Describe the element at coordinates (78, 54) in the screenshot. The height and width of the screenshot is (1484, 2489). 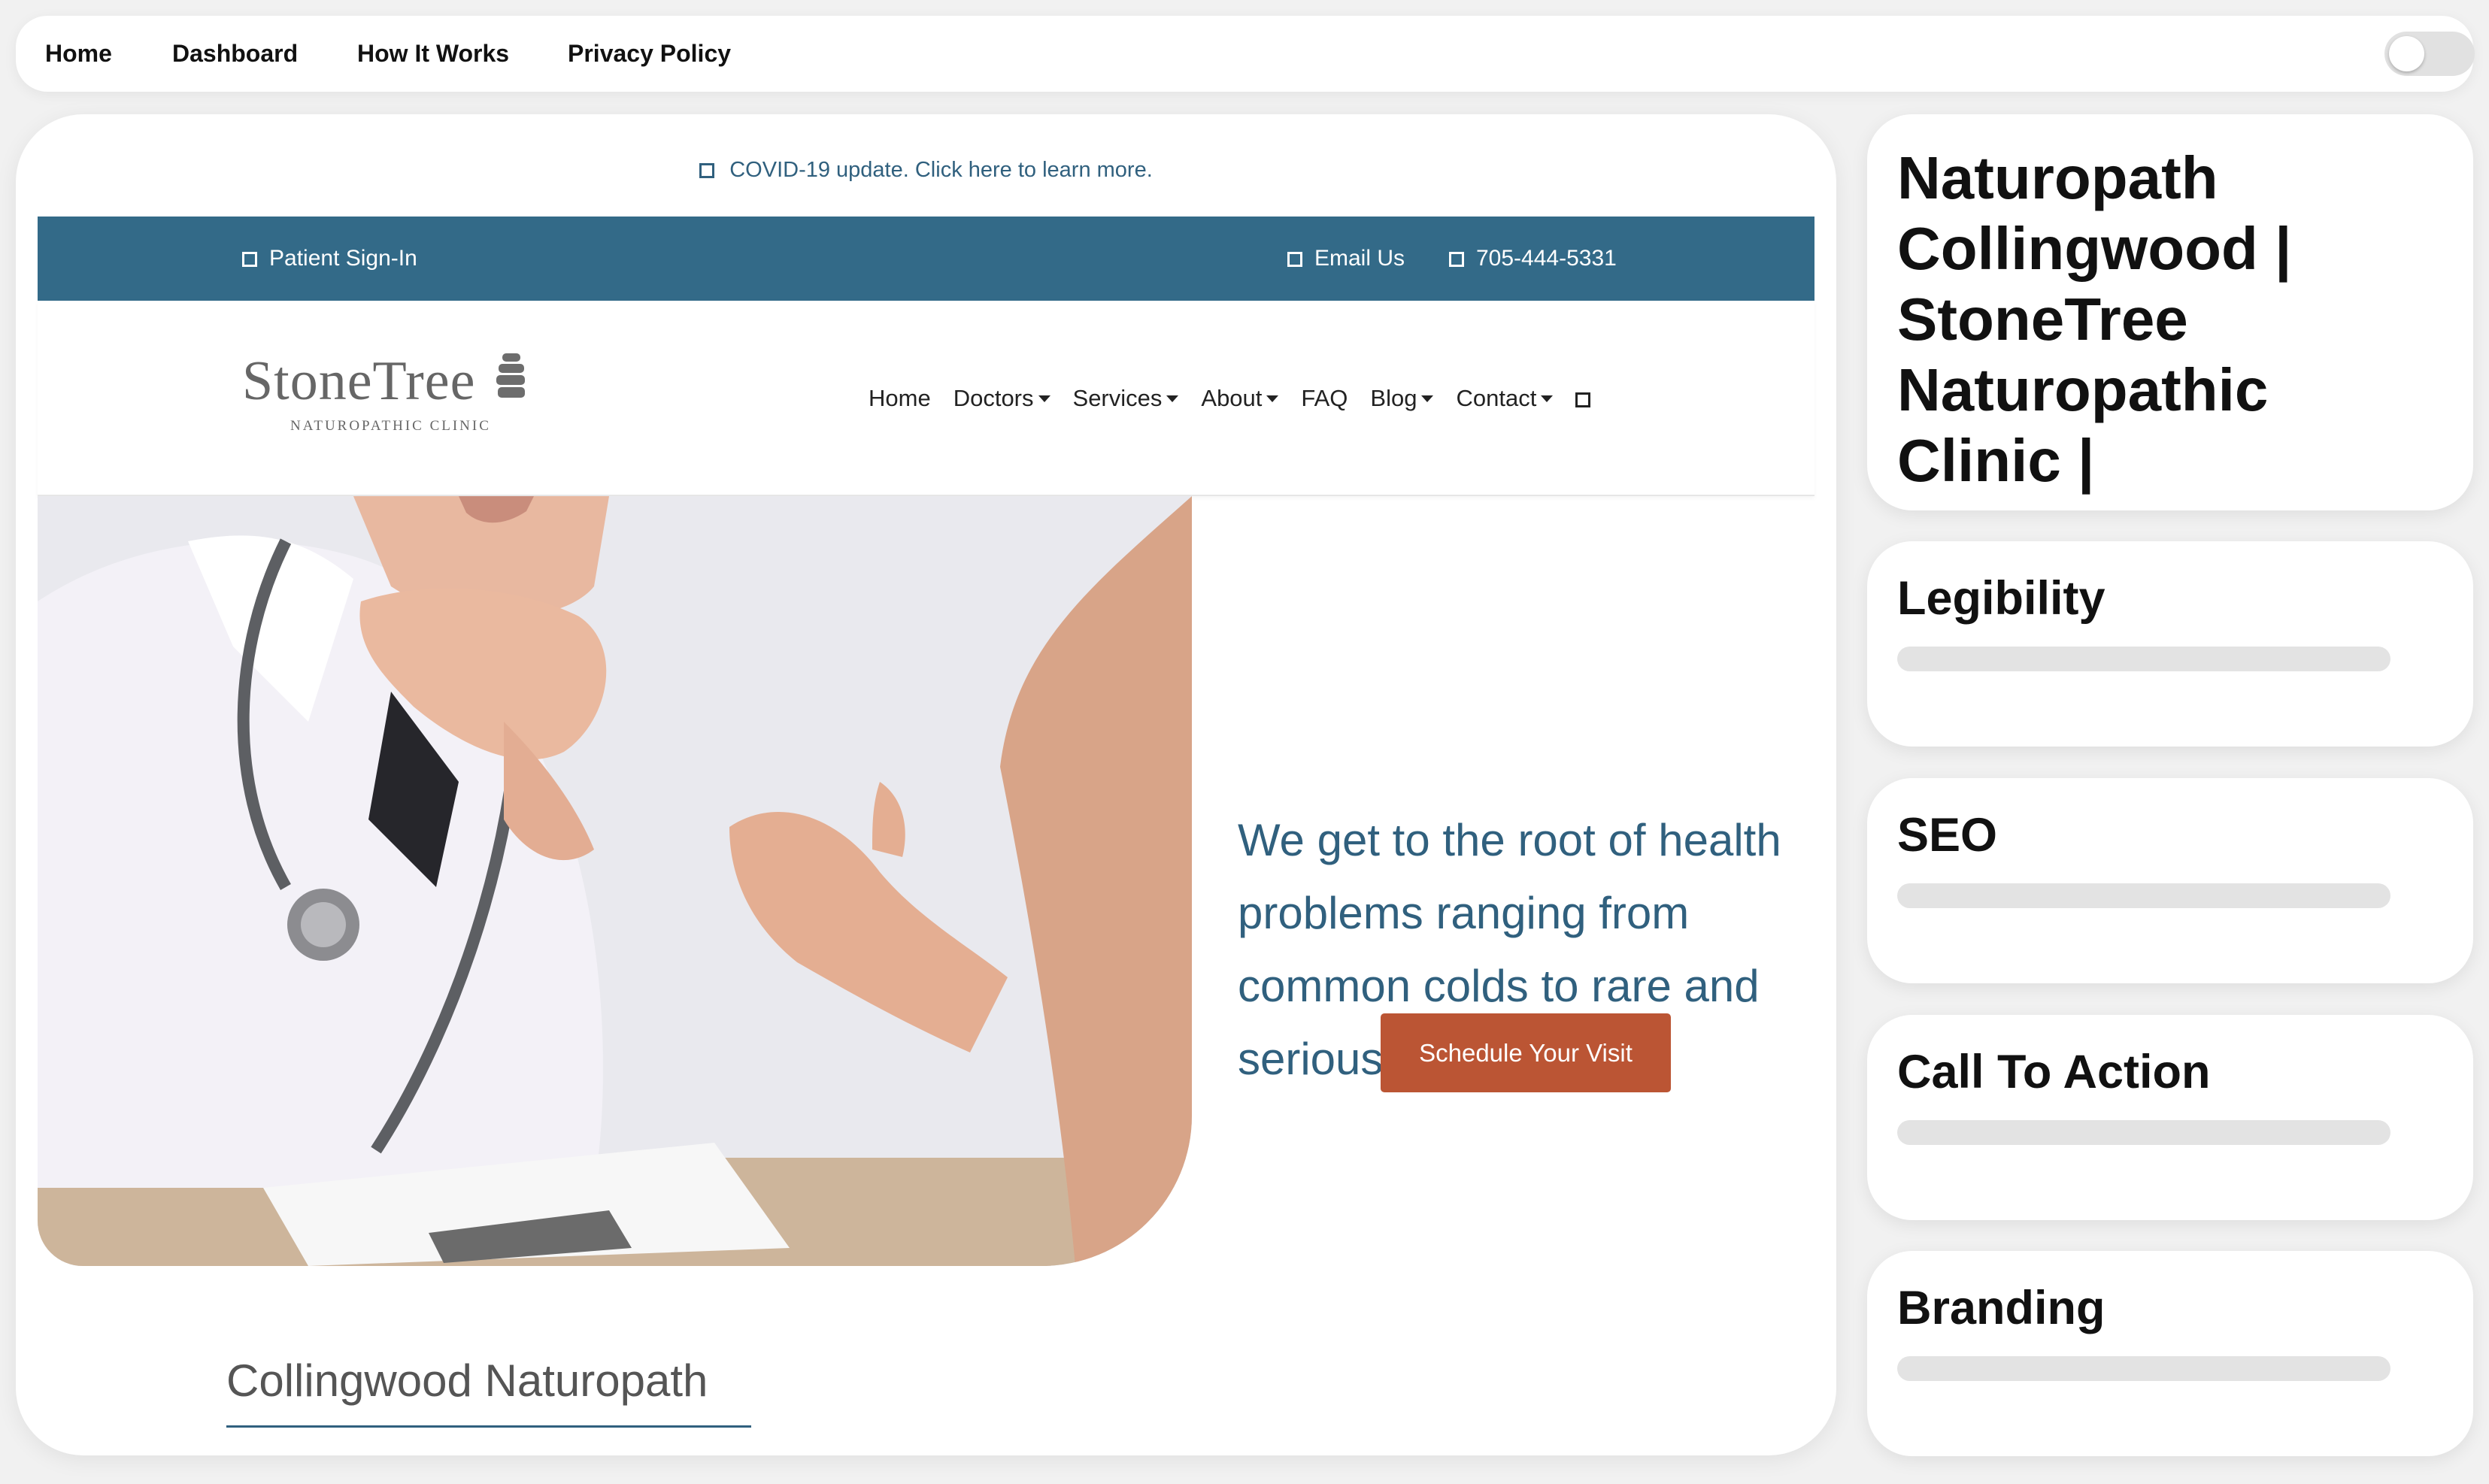
I see `nav-home-link: Home` at that location.